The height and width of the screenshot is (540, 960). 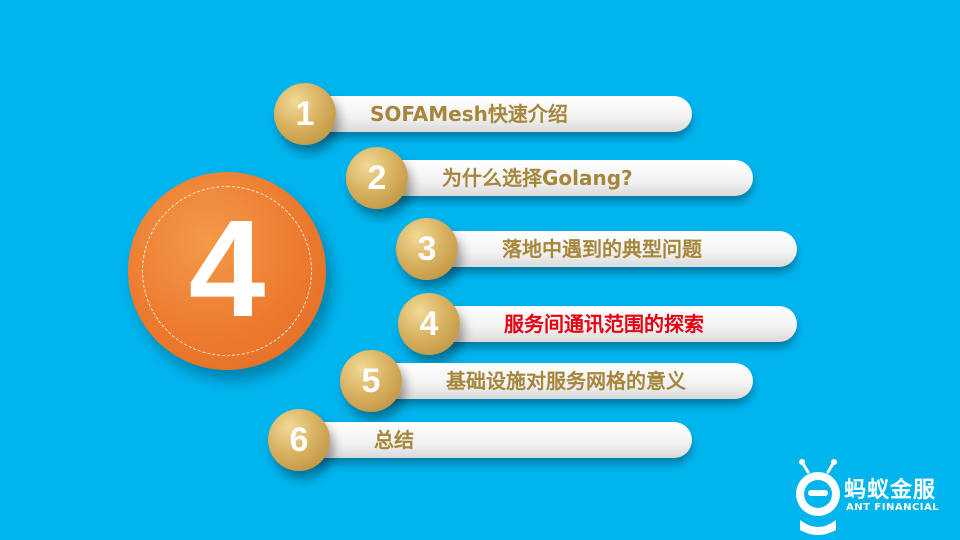 I want to click on agenda-pill, so click(x=492, y=440).